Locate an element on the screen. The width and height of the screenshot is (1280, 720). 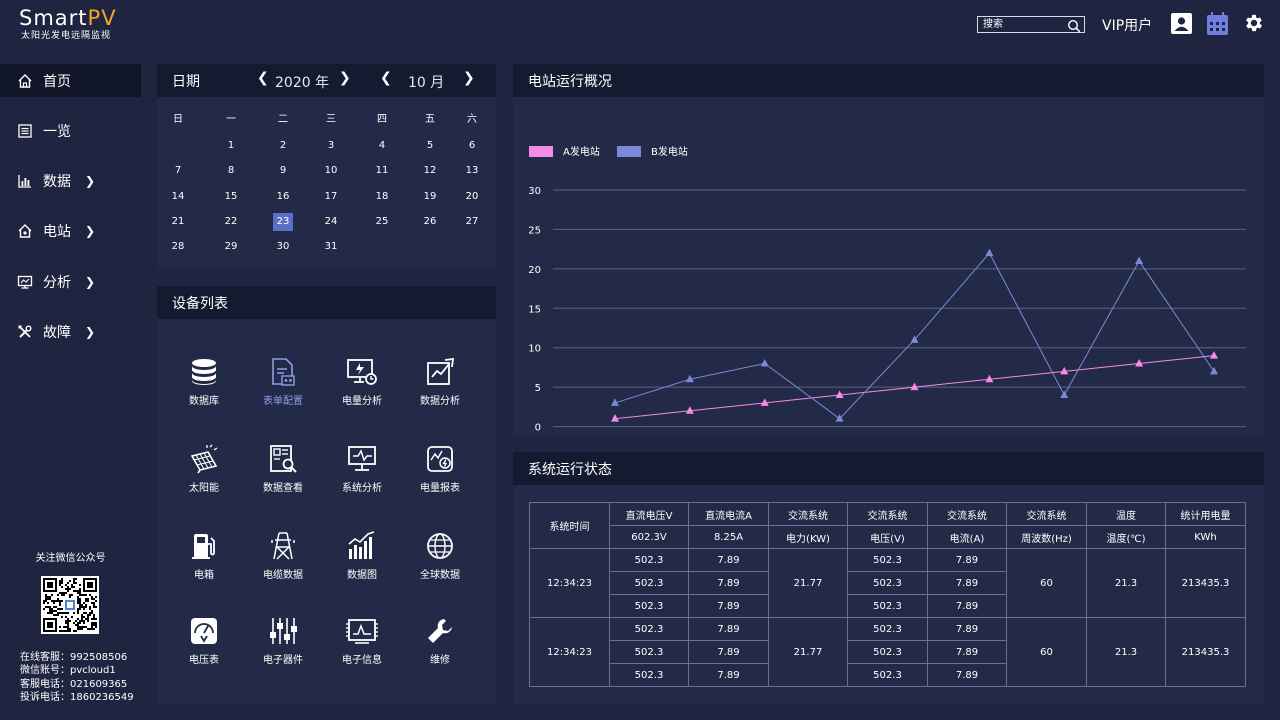
data-view-icon is located at coordinates (283, 459).